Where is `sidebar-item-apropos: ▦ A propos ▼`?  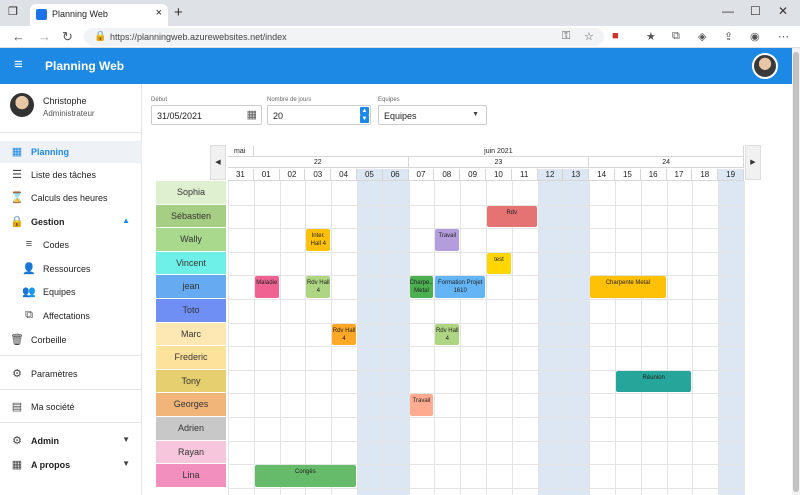 sidebar-item-apropos: ▦ A propos ▼ is located at coordinates (71, 465).